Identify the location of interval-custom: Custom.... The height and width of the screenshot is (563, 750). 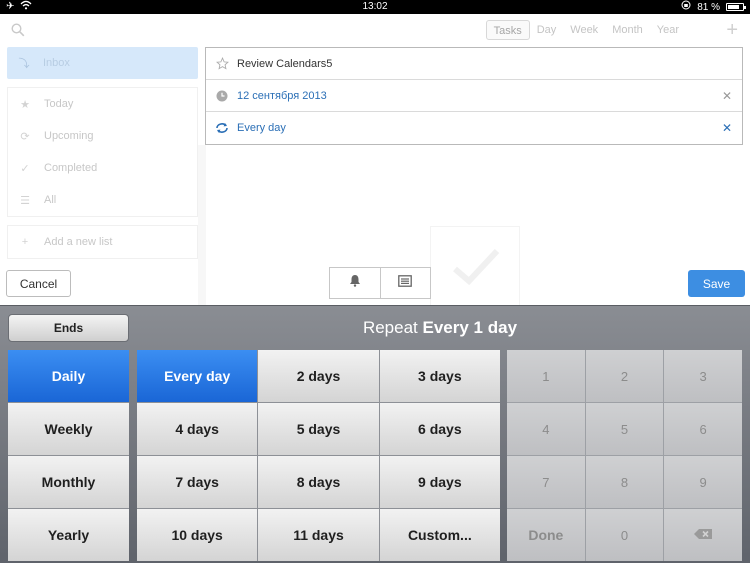
(439, 535).